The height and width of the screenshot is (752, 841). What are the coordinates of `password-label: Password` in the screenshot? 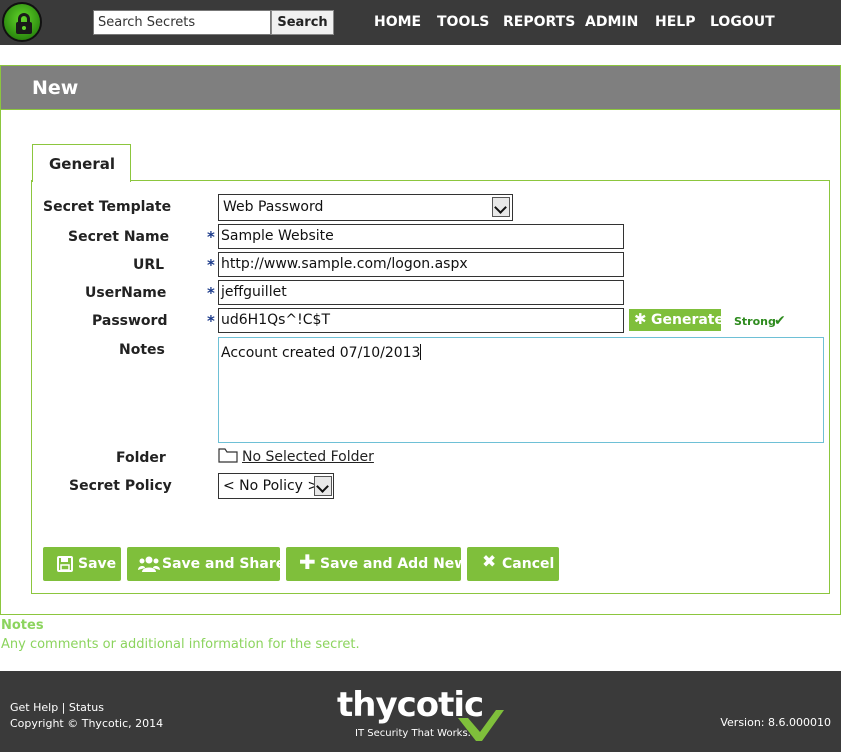 It's located at (130, 321).